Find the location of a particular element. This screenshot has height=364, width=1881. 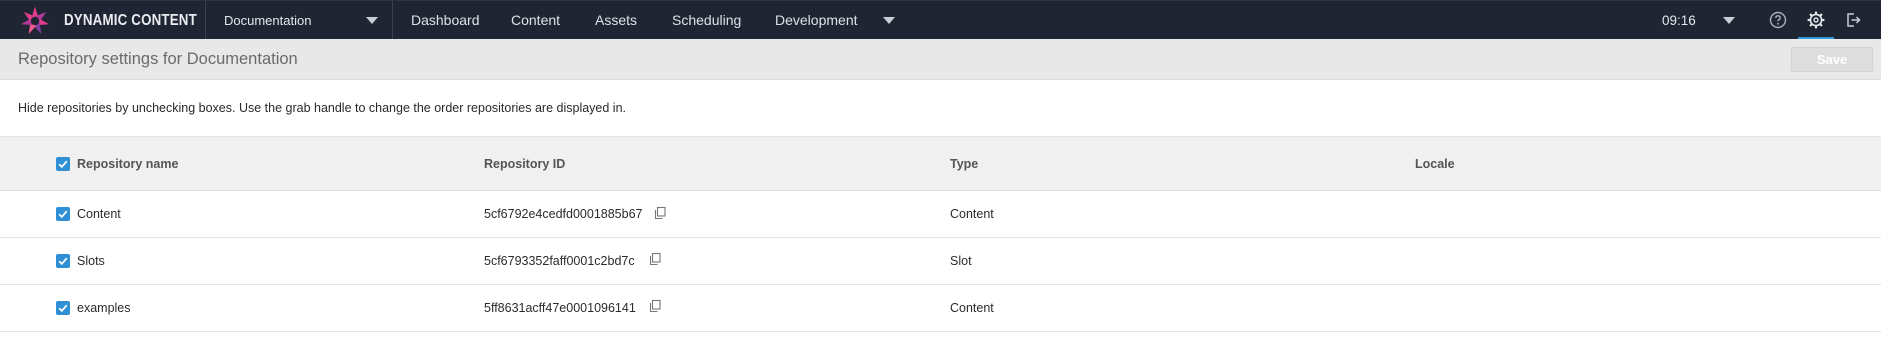

column-header-locale: Locale is located at coordinates (1435, 164).